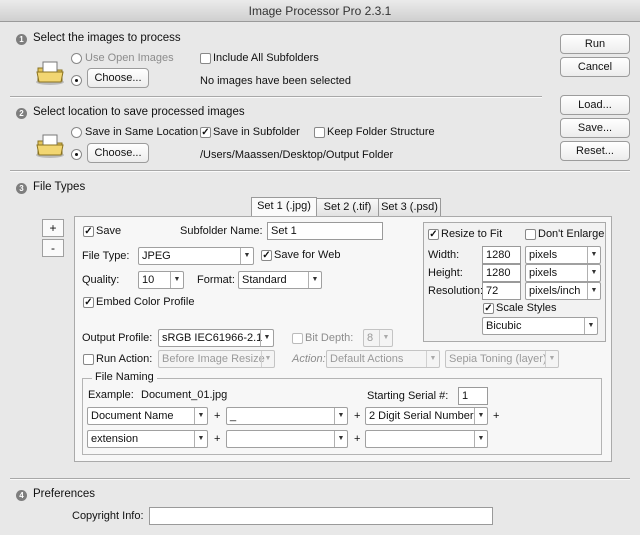 The width and height of the screenshot is (640, 535). I want to click on resolution-unit-select: pixels/inch ▼, so click(563, 291).